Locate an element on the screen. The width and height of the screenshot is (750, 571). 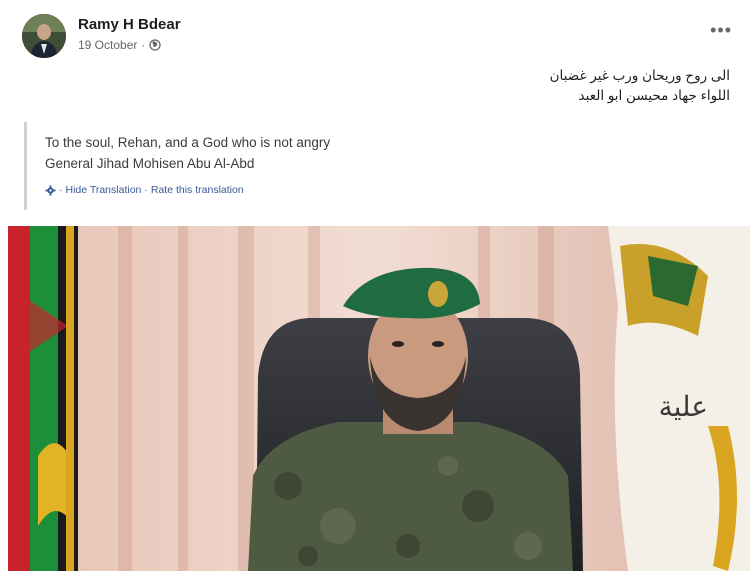
beret-badge is located at coordinates (438, 294).